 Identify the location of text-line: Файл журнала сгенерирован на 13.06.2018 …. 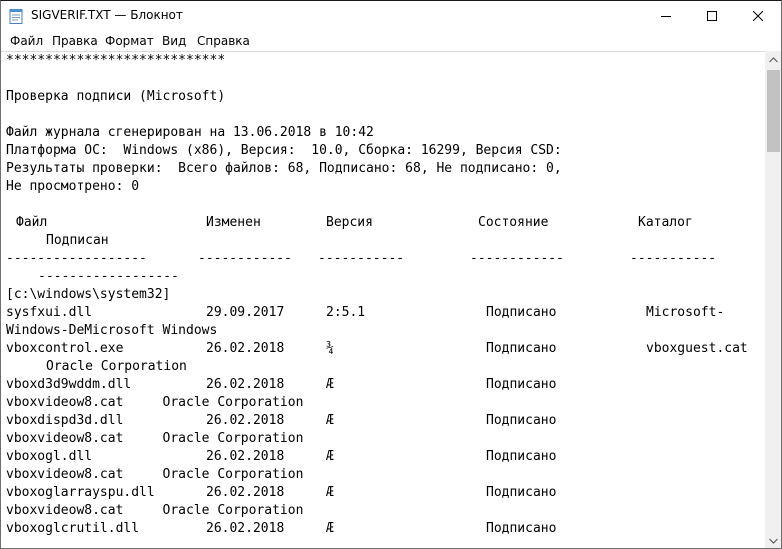
(190, 132).